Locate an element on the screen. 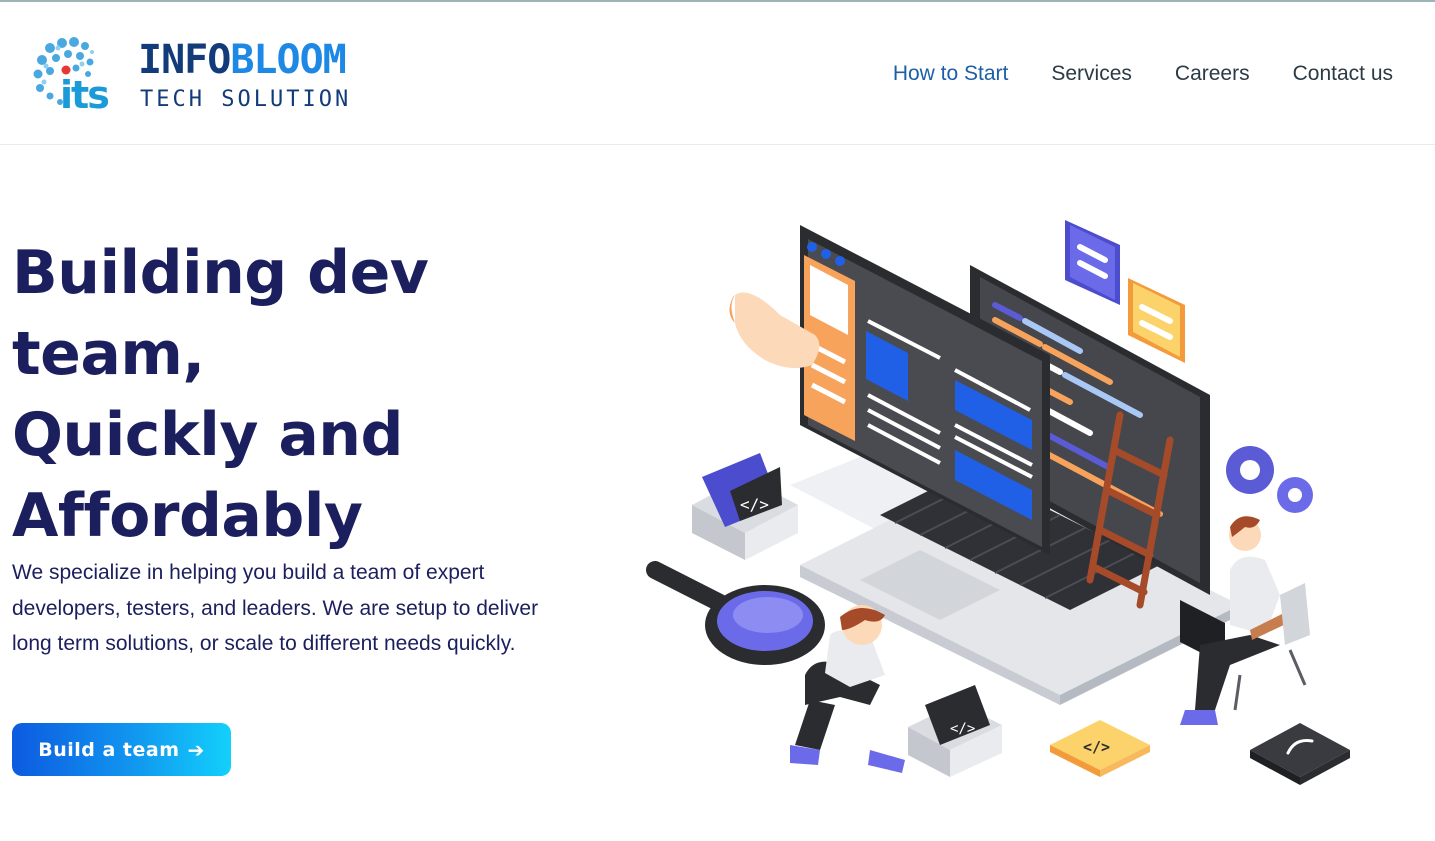 Image resolution: width=1435 pixels, height=841 pixels. hero-title-line: Affordably is located at coordinates (187, 516).